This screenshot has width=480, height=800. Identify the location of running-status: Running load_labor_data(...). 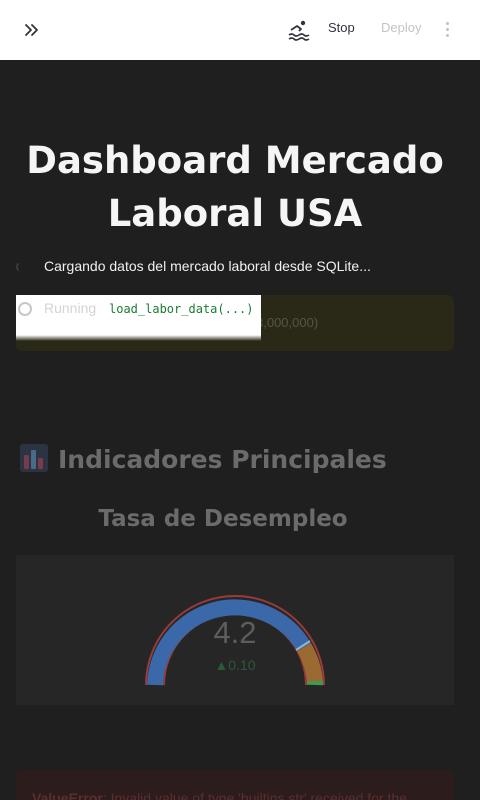
(138, 318).